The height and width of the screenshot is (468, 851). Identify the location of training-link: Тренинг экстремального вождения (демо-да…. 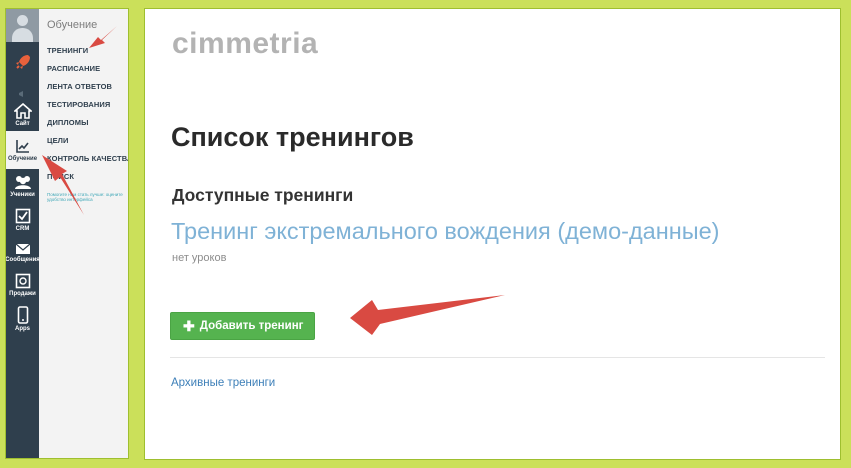
(445, 231).